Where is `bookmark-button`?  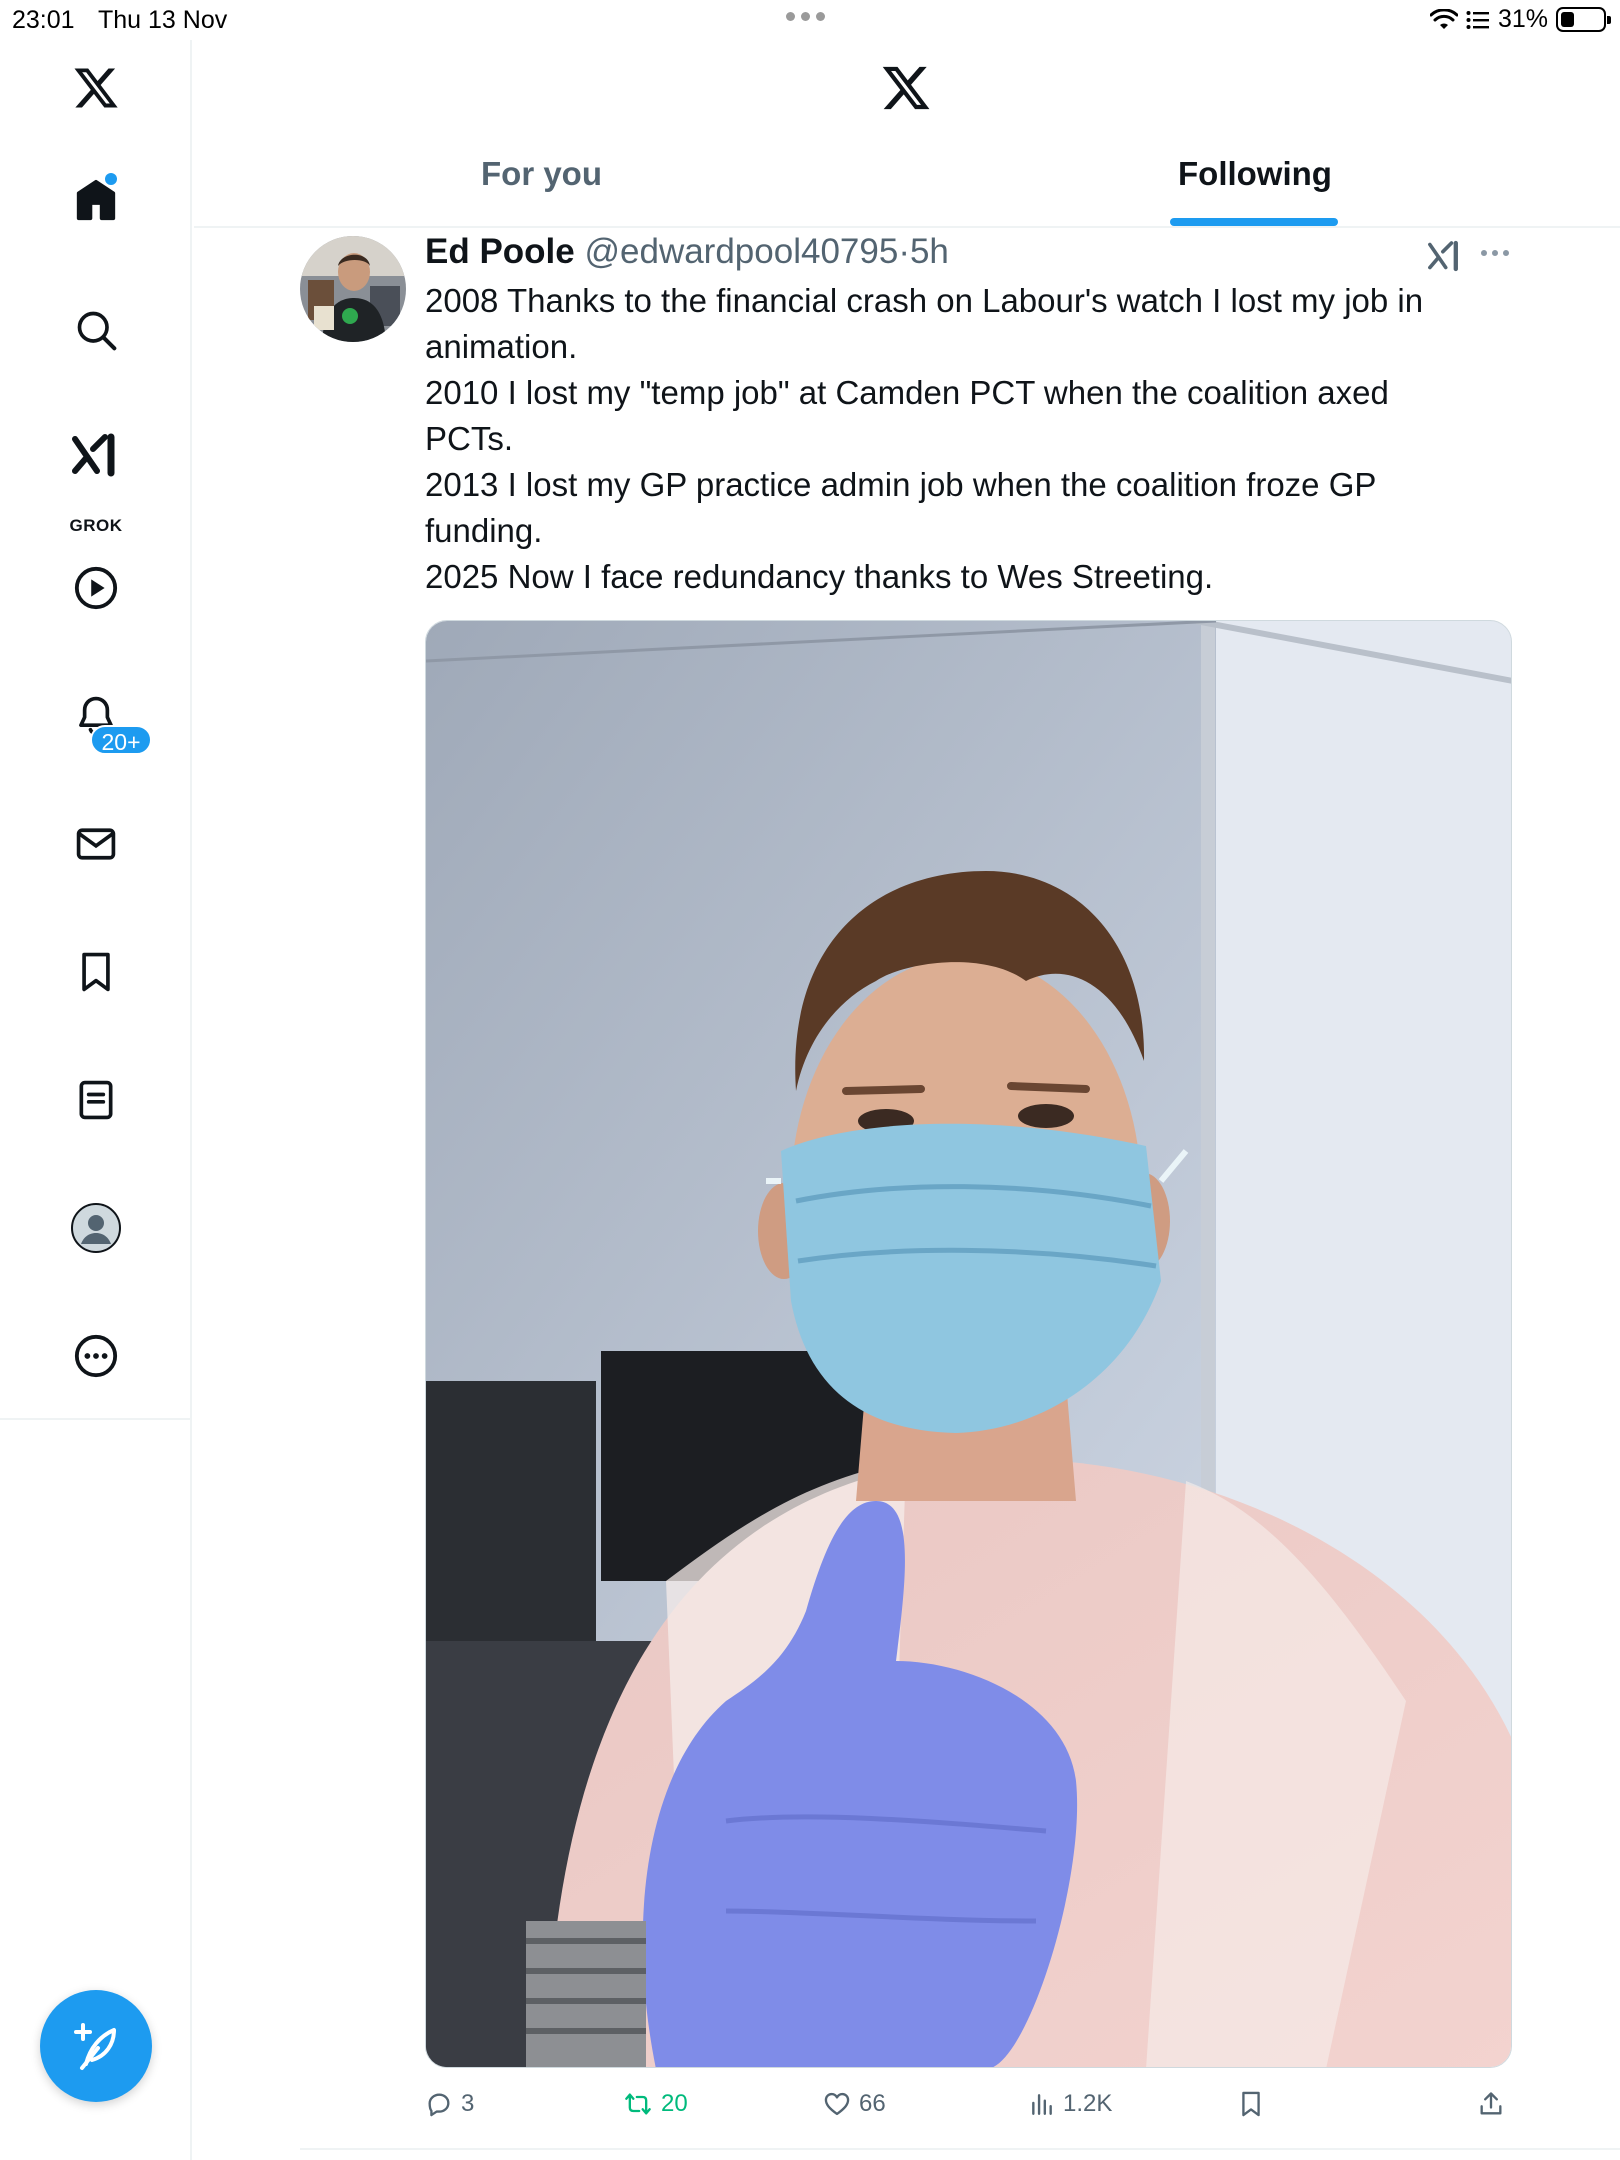 bookmark-button is located at coordinates (1251, 2104).